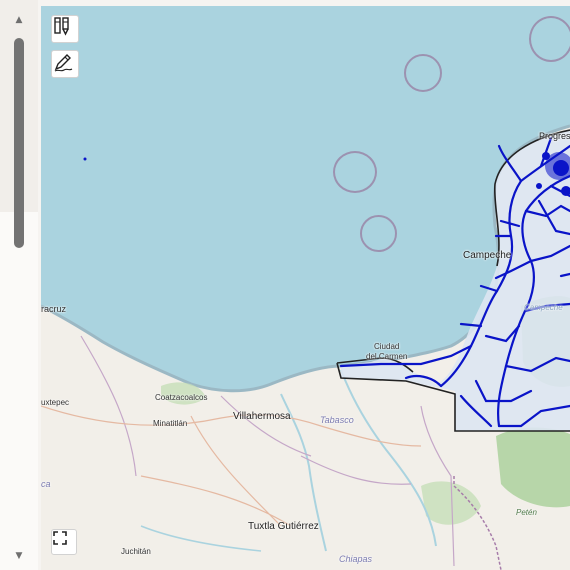 This screenshot has width=570, height=570. I want to click on fullscreen-button, so click(64, 542).